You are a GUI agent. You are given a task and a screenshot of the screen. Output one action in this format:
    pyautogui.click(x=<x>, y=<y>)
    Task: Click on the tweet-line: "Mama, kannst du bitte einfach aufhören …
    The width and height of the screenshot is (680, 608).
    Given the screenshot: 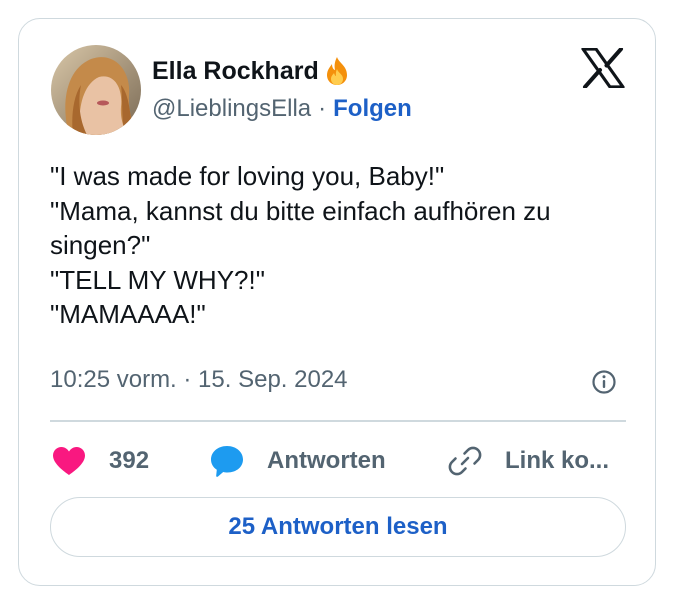 What is the action you would take?
    pyautogui.click(x=304, y=228)
    